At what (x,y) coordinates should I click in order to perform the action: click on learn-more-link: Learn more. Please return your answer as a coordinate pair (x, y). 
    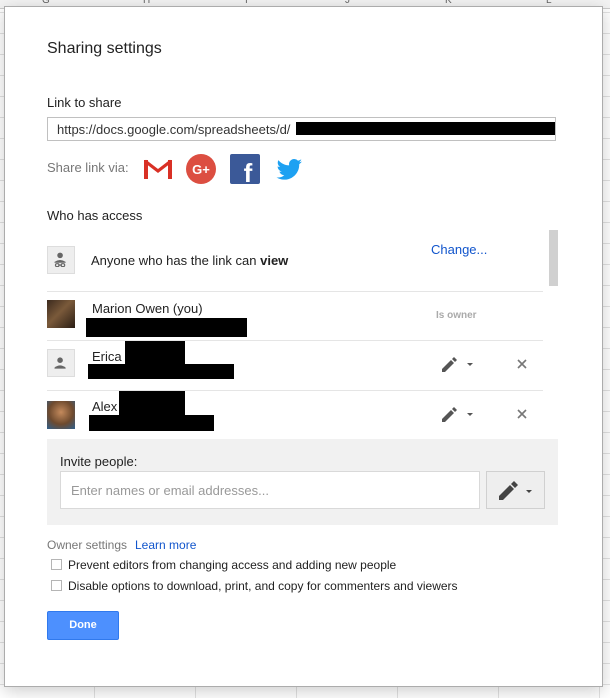
    Looking at the image, I should click on (165, 545).